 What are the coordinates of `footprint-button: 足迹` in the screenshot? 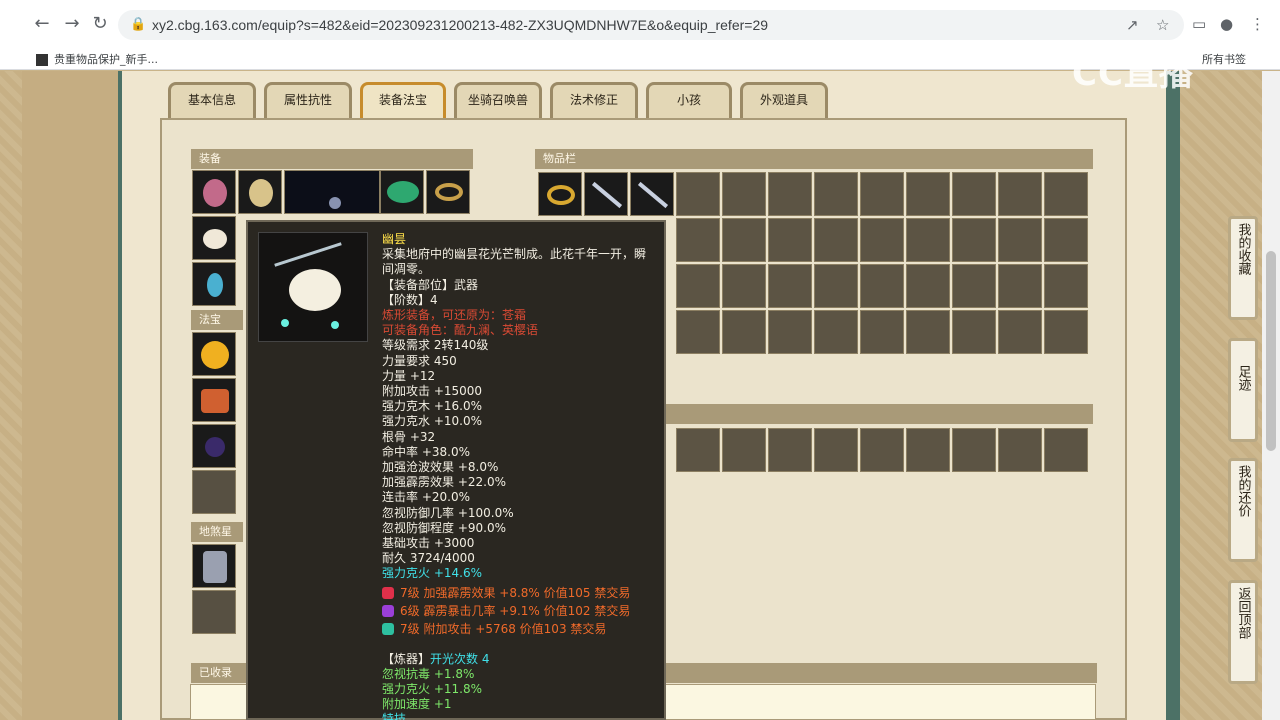 It's located at (1243, 390).